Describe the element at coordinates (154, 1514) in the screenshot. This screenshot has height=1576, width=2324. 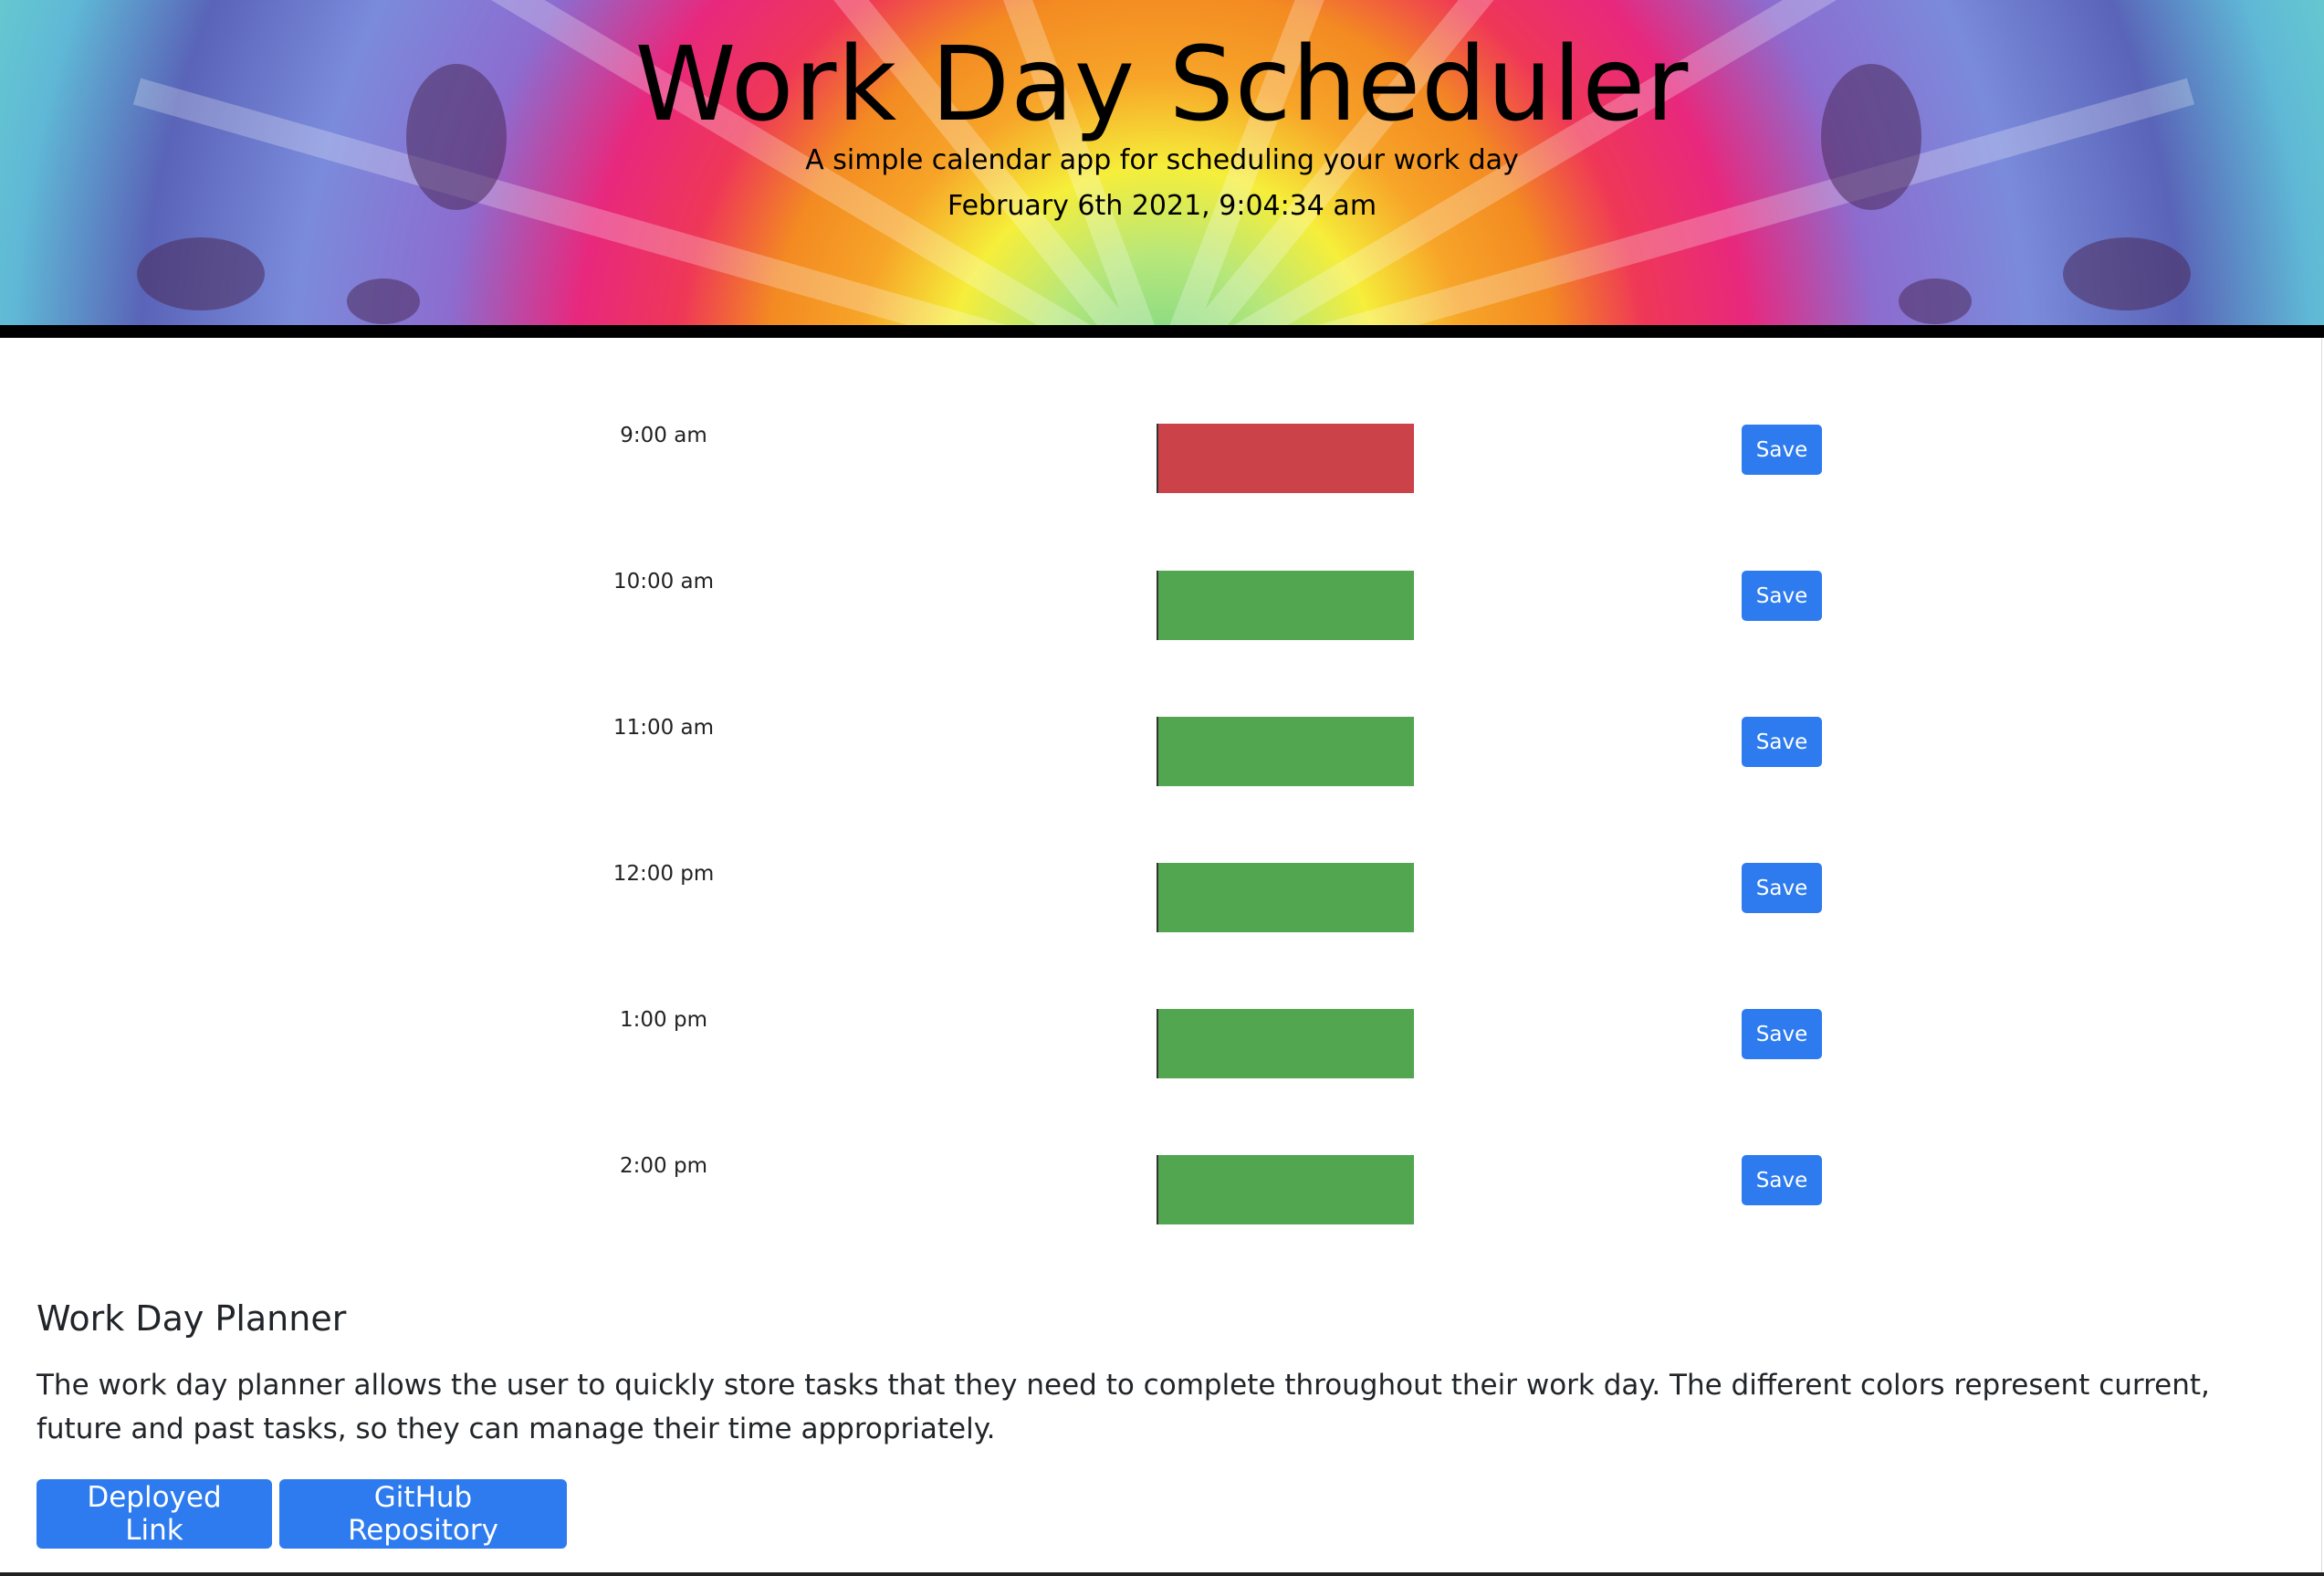
I see `deployed-link-button: Deployed Link` at that location.